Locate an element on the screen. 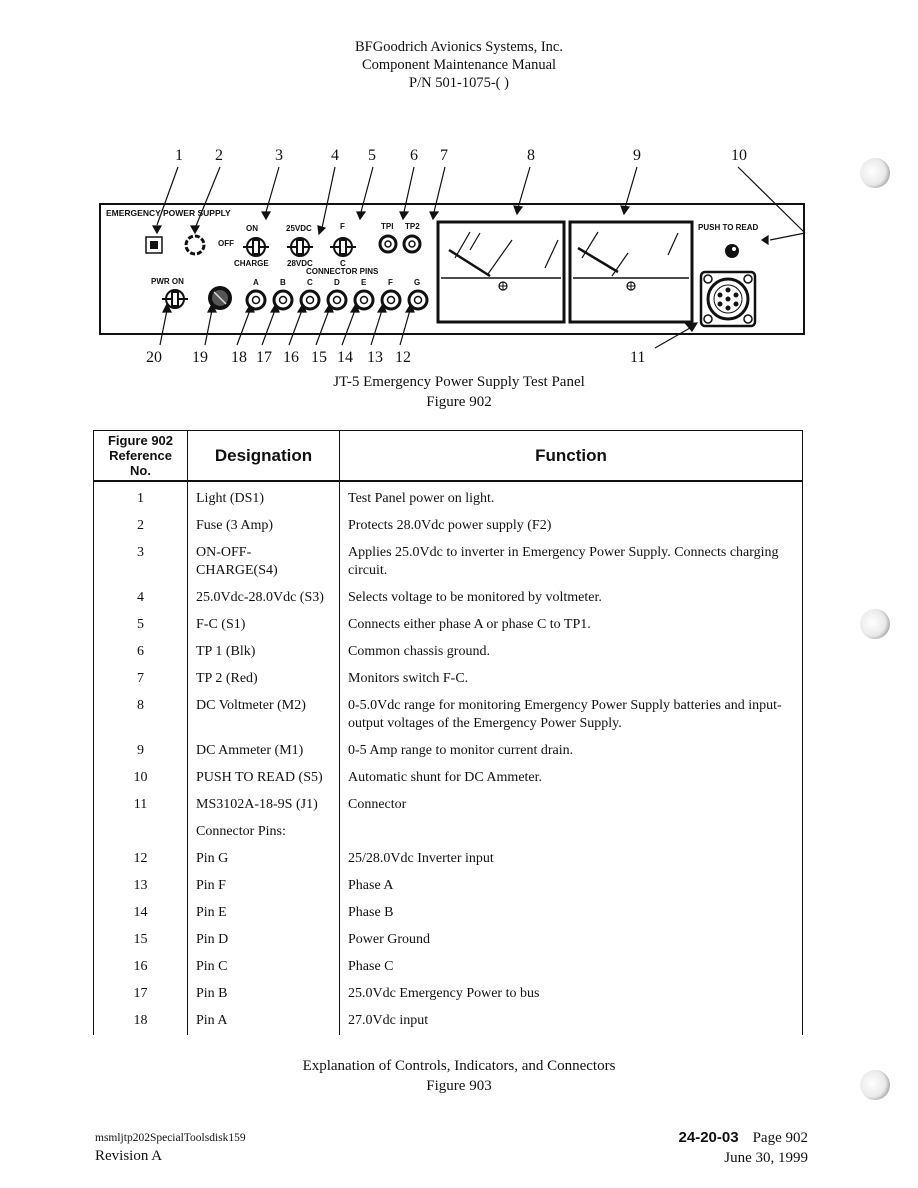  cell-ref: 11 is located at coordinates (140, 805).